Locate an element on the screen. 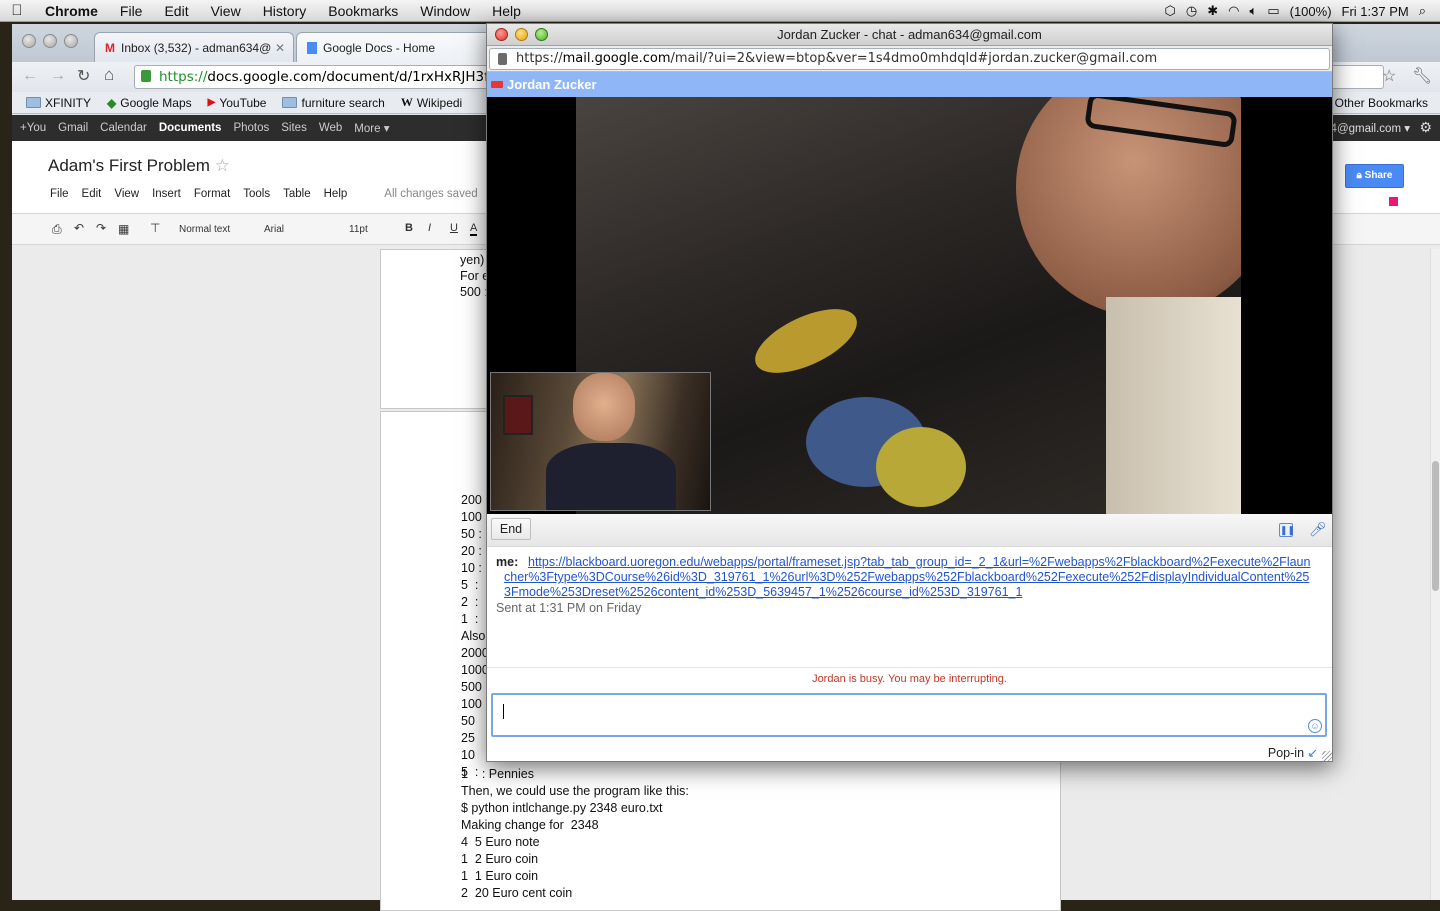 Image resolution: width=1440 pixels, height=911 pixels. wifi-icon: ◠ is located at coordinates (1233, 11).